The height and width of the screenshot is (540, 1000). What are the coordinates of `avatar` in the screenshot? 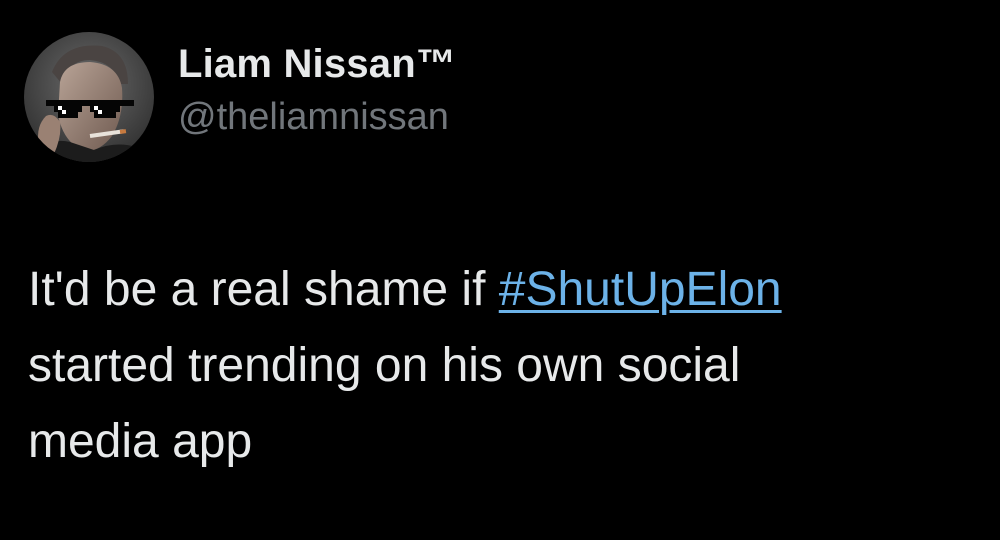 It's located at (89, 97).